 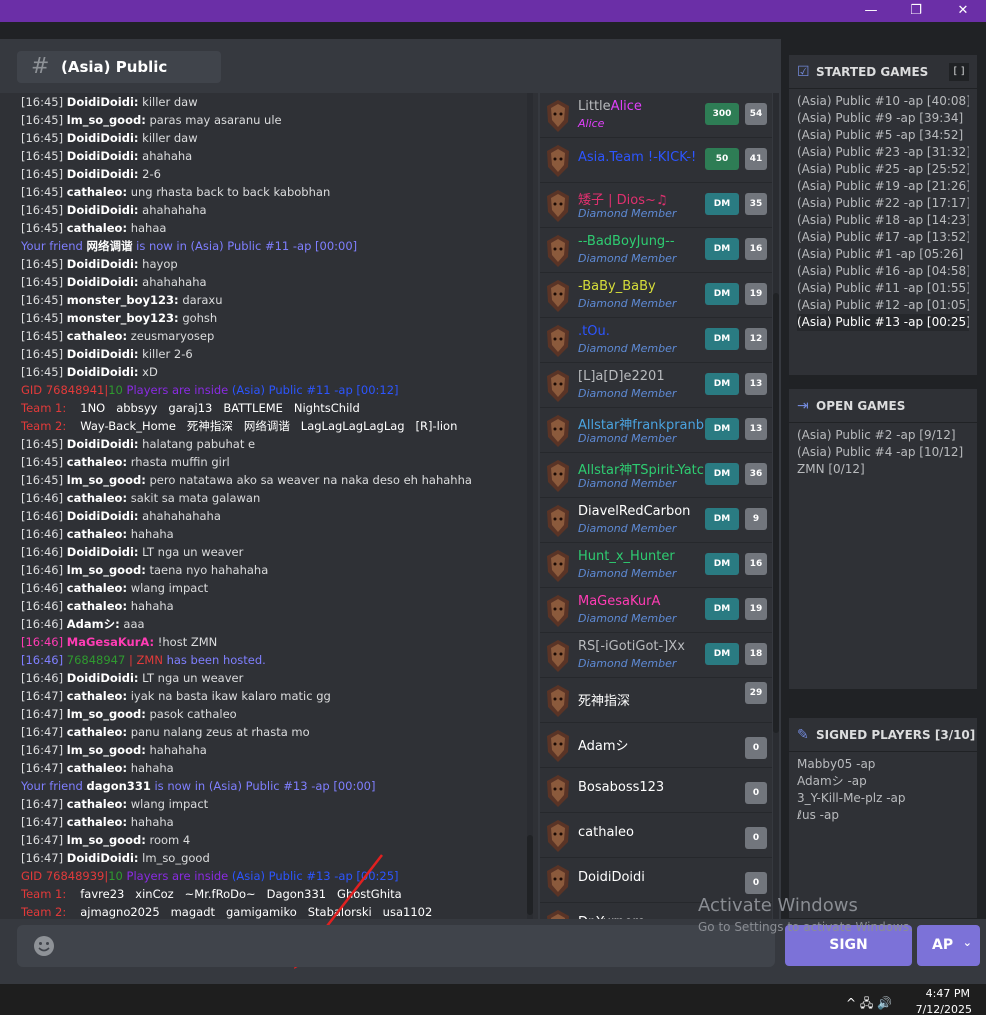 What do you see at coordinates (959, 72) in the screenshot?
I see `expand-button: [ ]` at bounding box center [959, 72].